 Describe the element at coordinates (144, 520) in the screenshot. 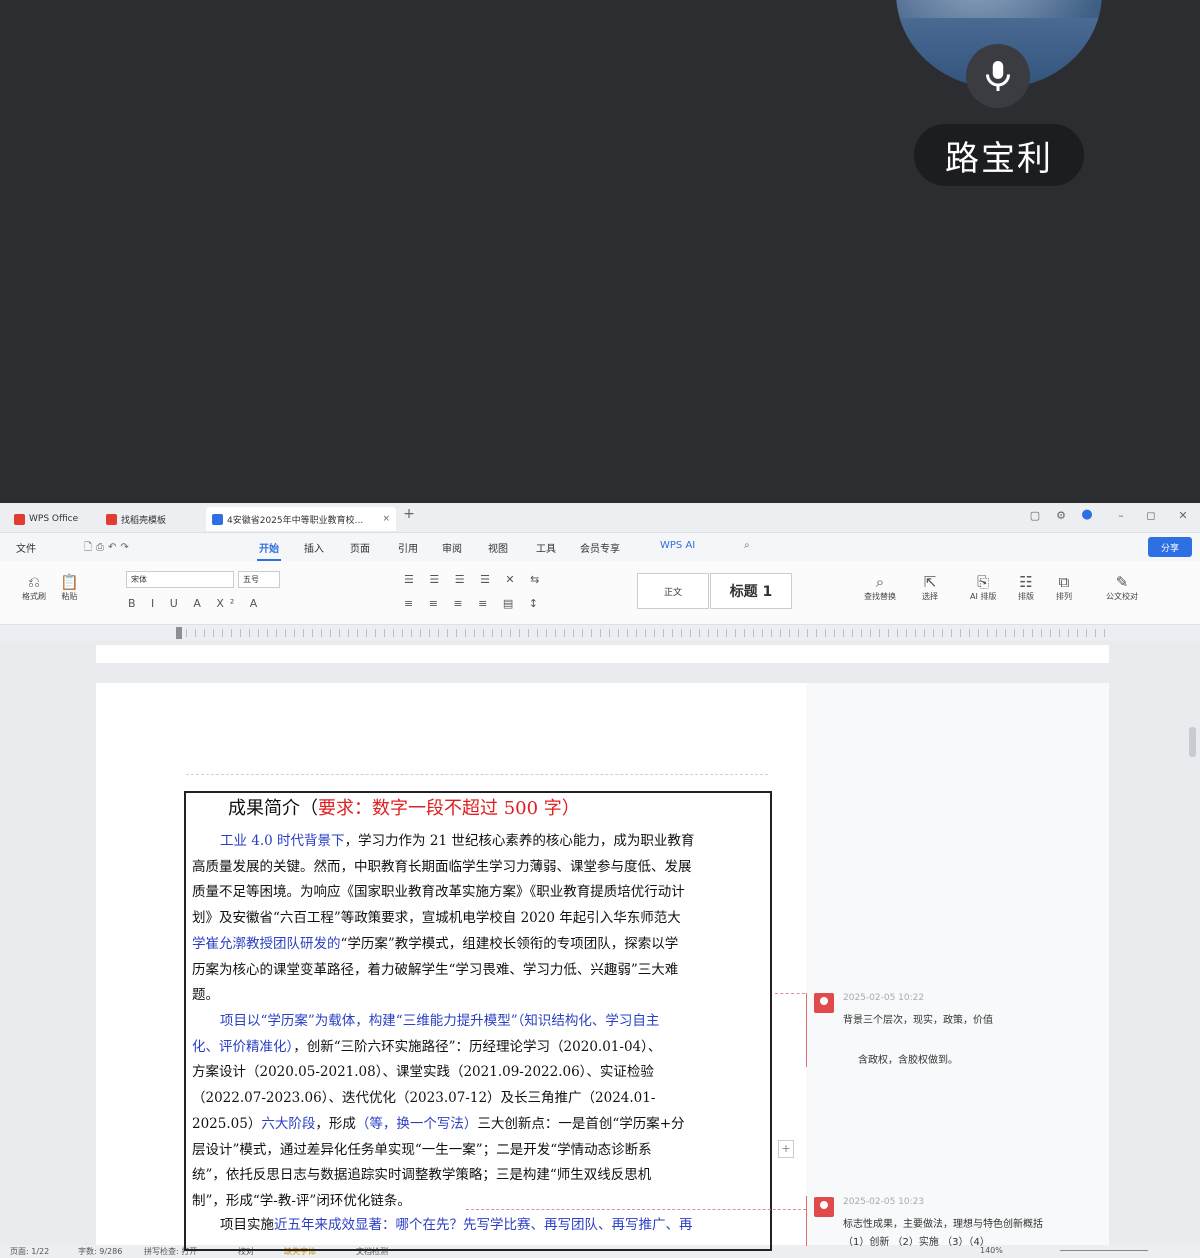

I see `tab-label: 找稻壳模板` at that location.